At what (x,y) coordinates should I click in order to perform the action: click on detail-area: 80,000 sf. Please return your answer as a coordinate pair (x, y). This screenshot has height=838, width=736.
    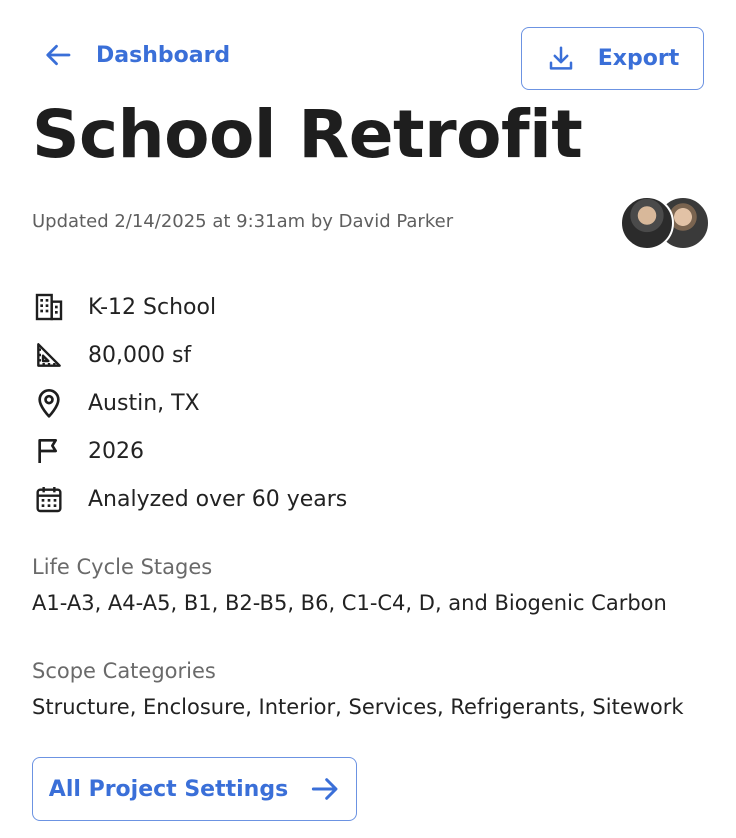
    Looking at the image, I should click on (189, 355).